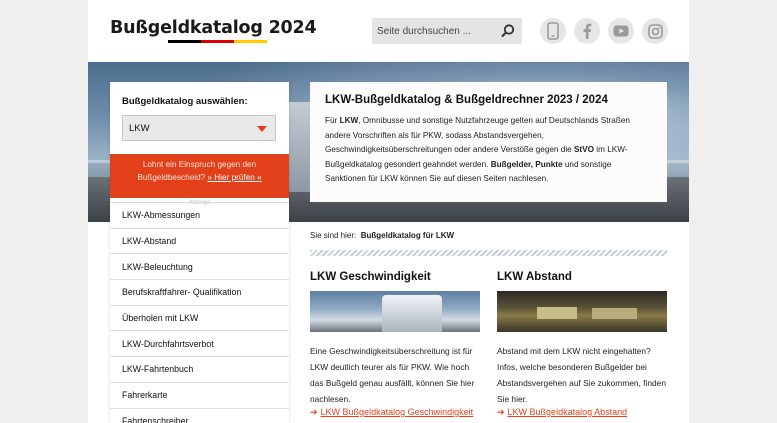 The image size is (777, 423). What do you see at coordinates (199, 215) in the screenshot?
I see `sidebar-item-lkw-abmessungen: LKW-Abmessungen` at bounding box center [199, 215].